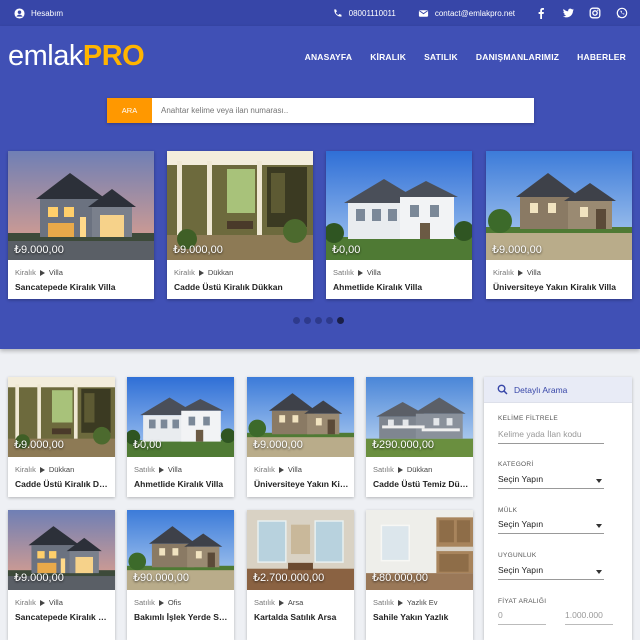 This screenshot has height=640, width=640. What do you see at coordinates (522, 617) in the screenshot?
I see `price-min-input: 0` at bounding box center [522, 617].